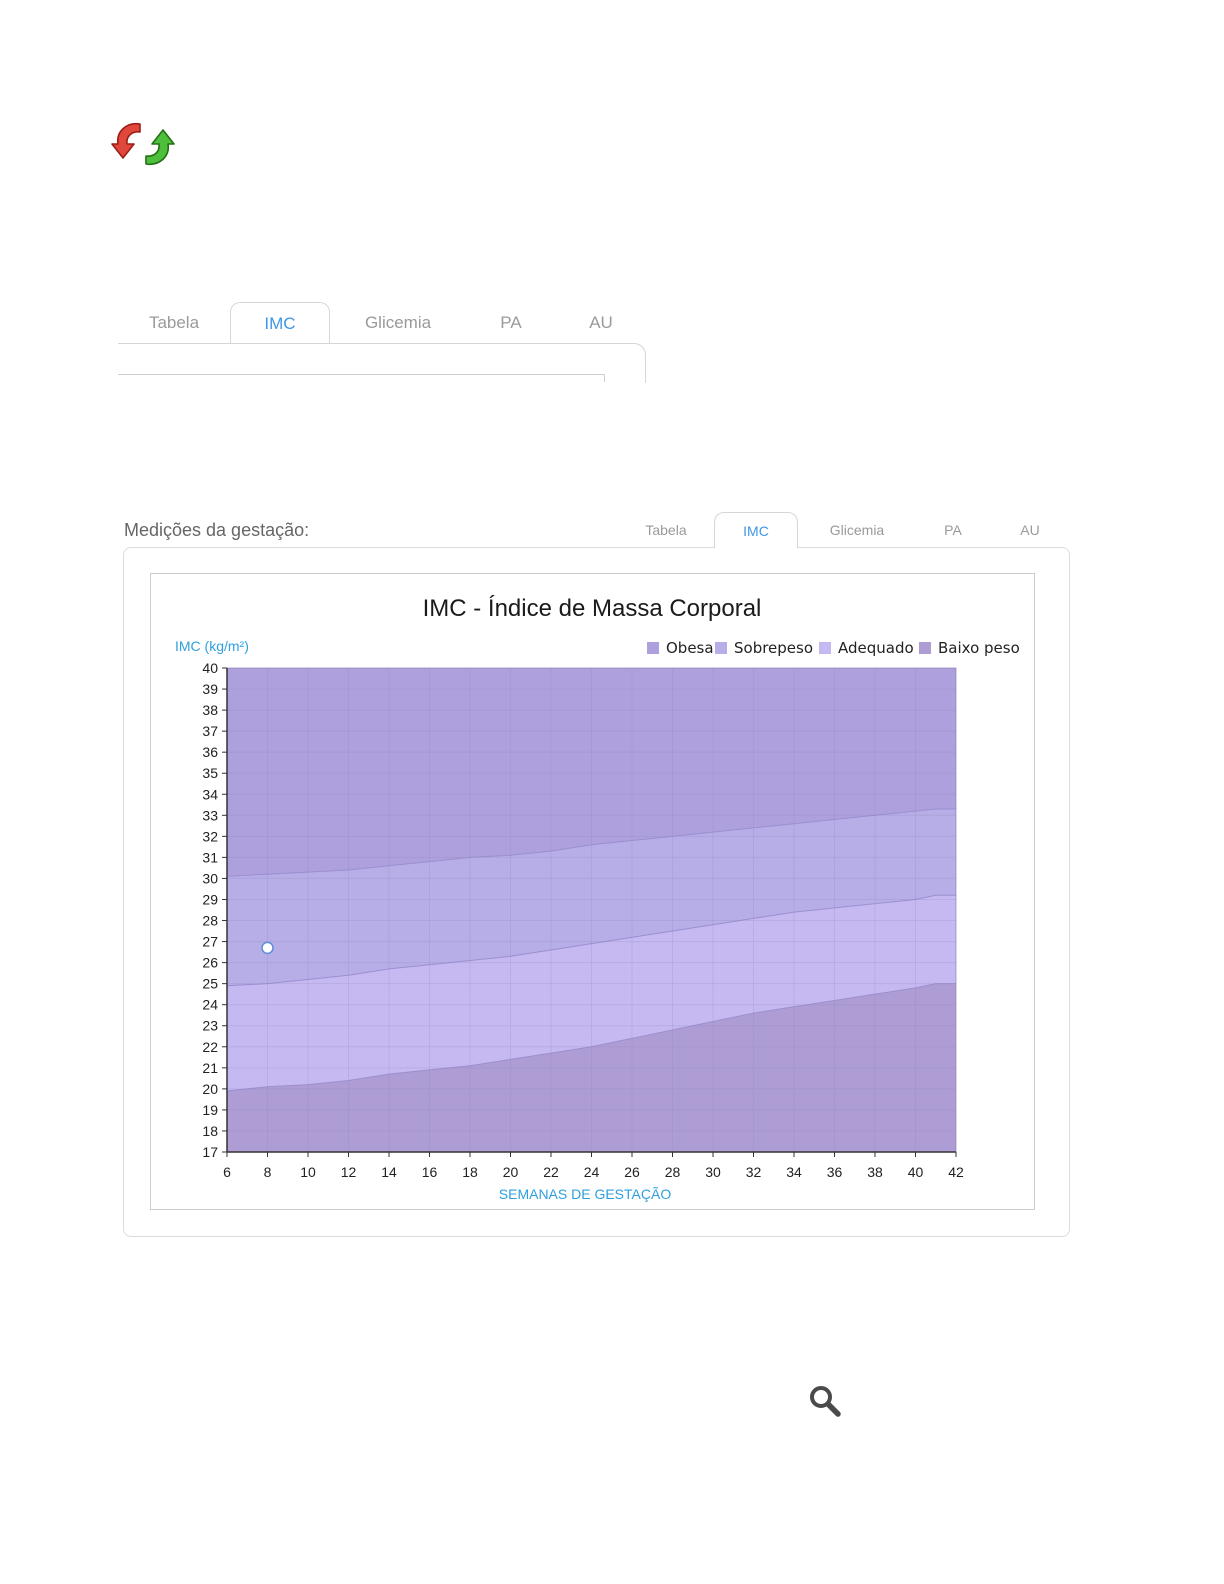 The height and width of the screenshot is (1584, 1224). What do you see at coordinates (916, 1172) in the screenshot?
I see `x-tick-label: 40` at bounding box center [916, 1172].